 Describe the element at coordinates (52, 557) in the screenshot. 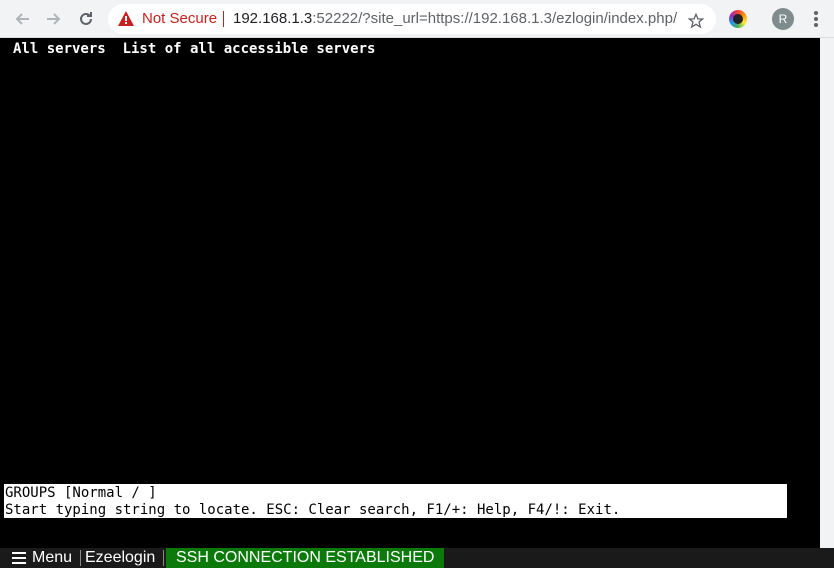

I see `menu-label: Menu` at that location.